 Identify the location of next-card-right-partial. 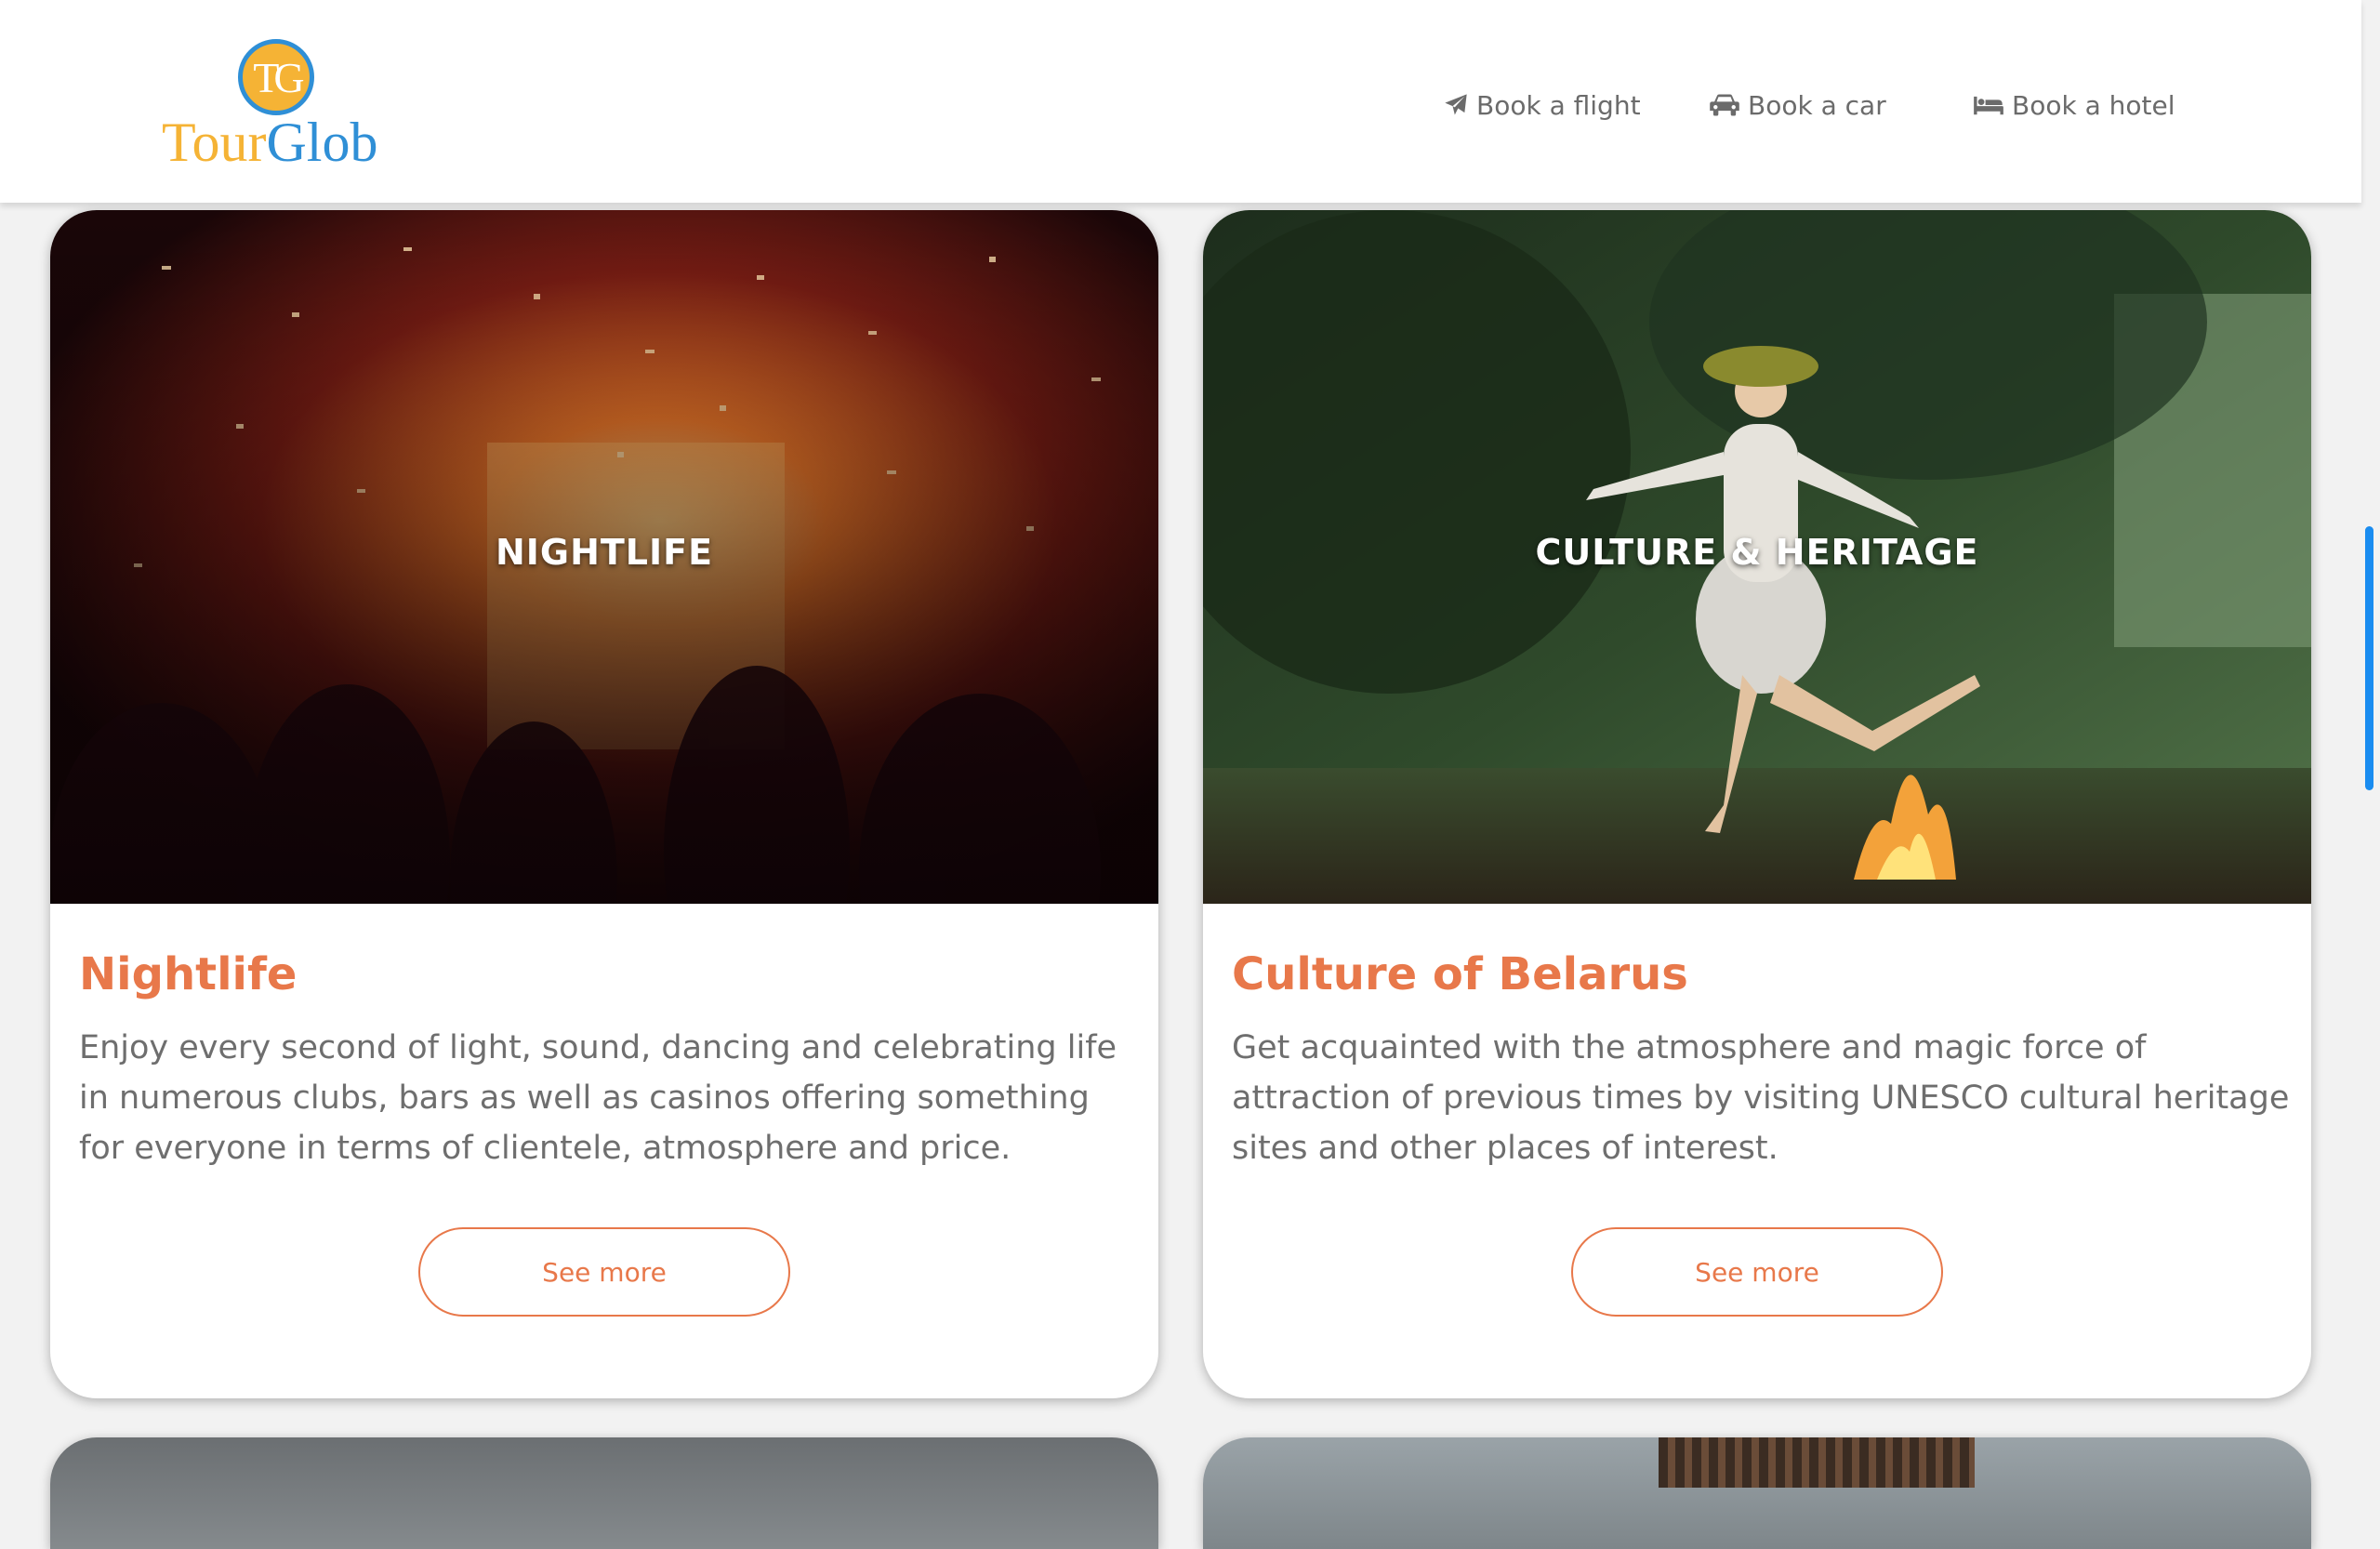
(1757, 1493).